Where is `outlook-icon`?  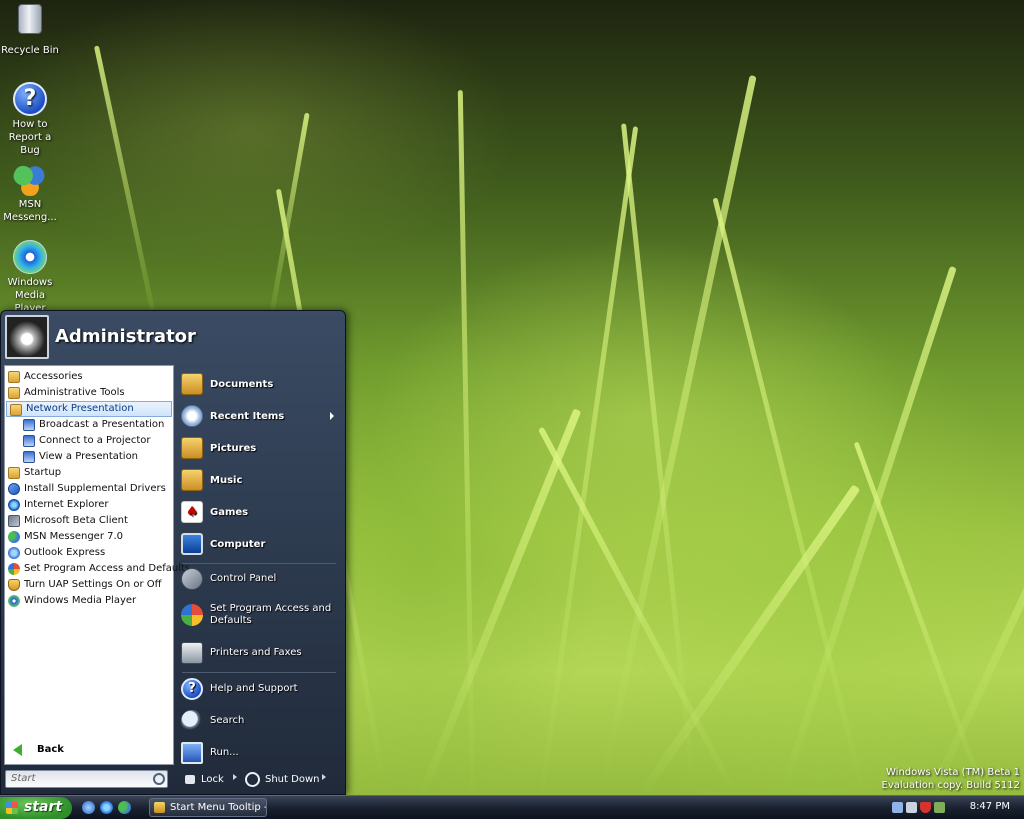 outlook-icon is located at coordinates (14, 553).